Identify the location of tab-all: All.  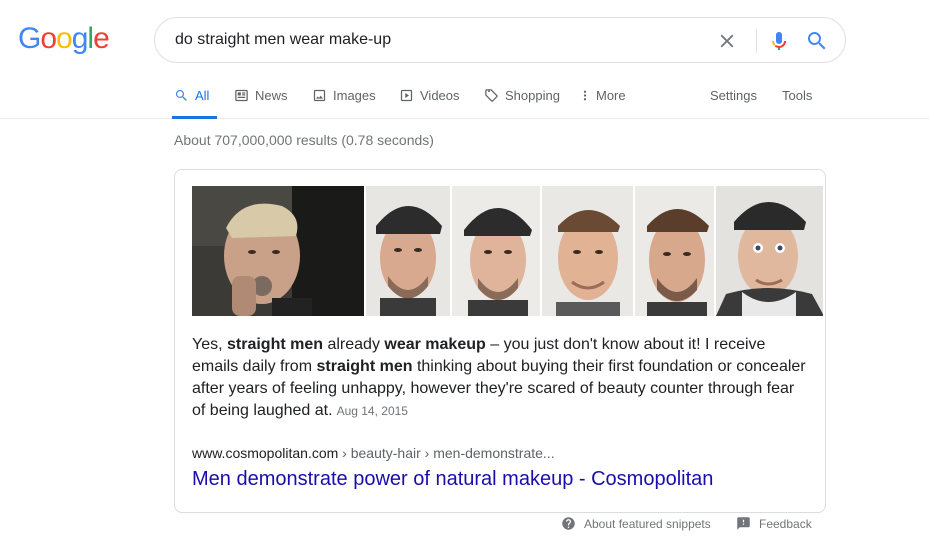
(195, 100).